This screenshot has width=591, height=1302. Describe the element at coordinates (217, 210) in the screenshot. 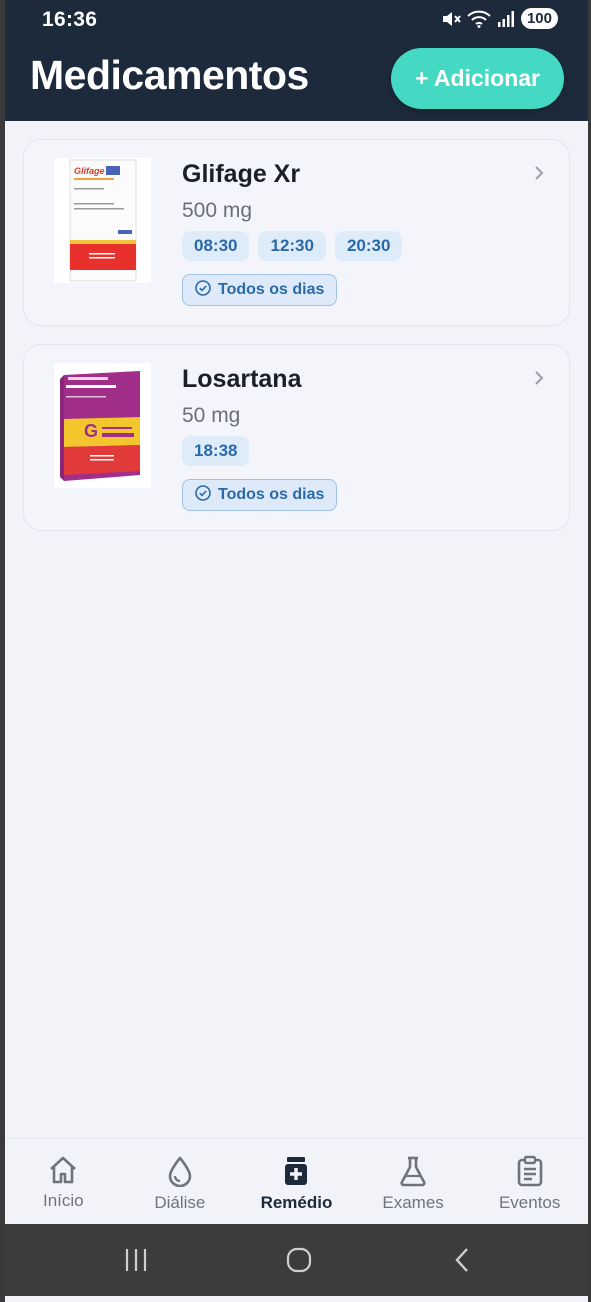

I see `medication-dose: 500 mg` at that location.